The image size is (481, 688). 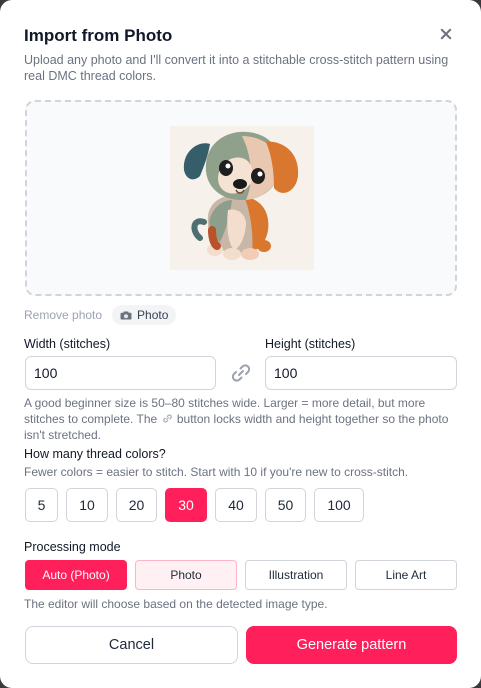 I want to click on mode-illustration: Illustration, so click(x=296, y=575).